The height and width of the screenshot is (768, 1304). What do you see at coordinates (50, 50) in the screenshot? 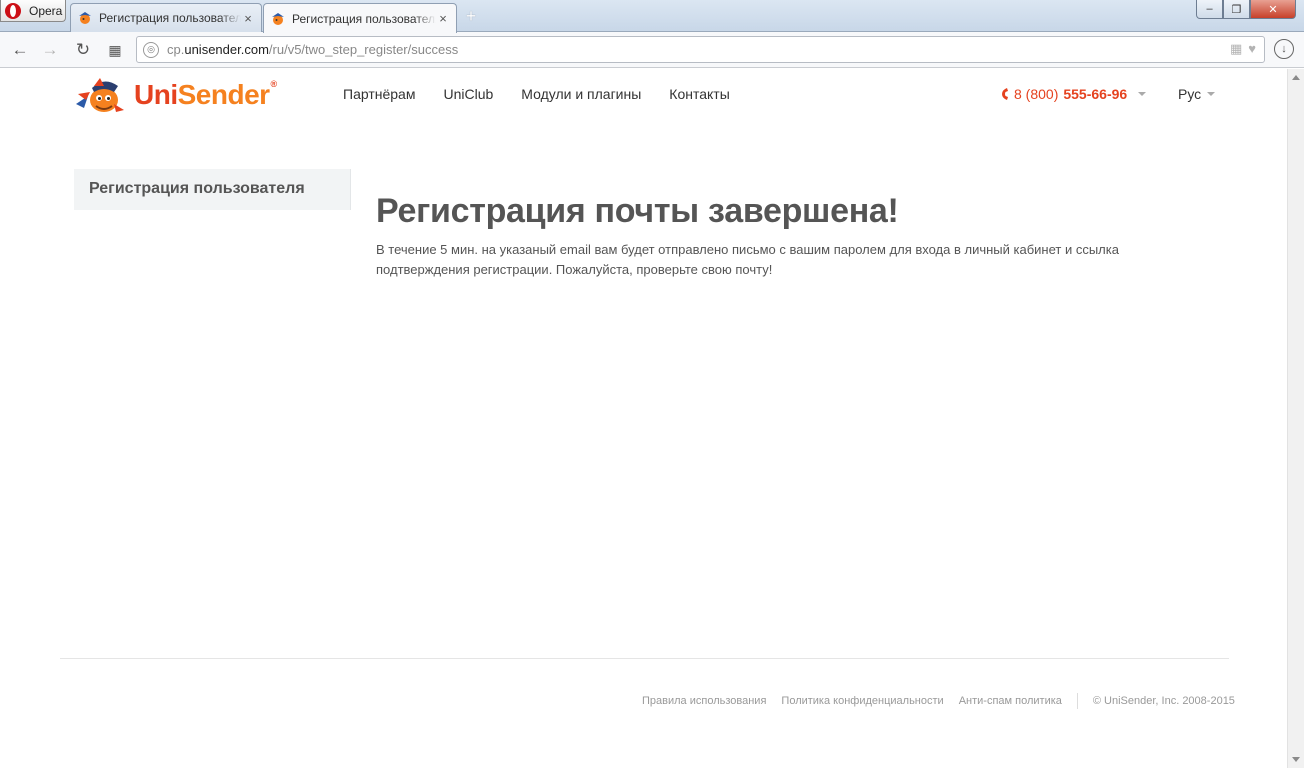
I see `forward-button: →` at bounding box center [50, 50].